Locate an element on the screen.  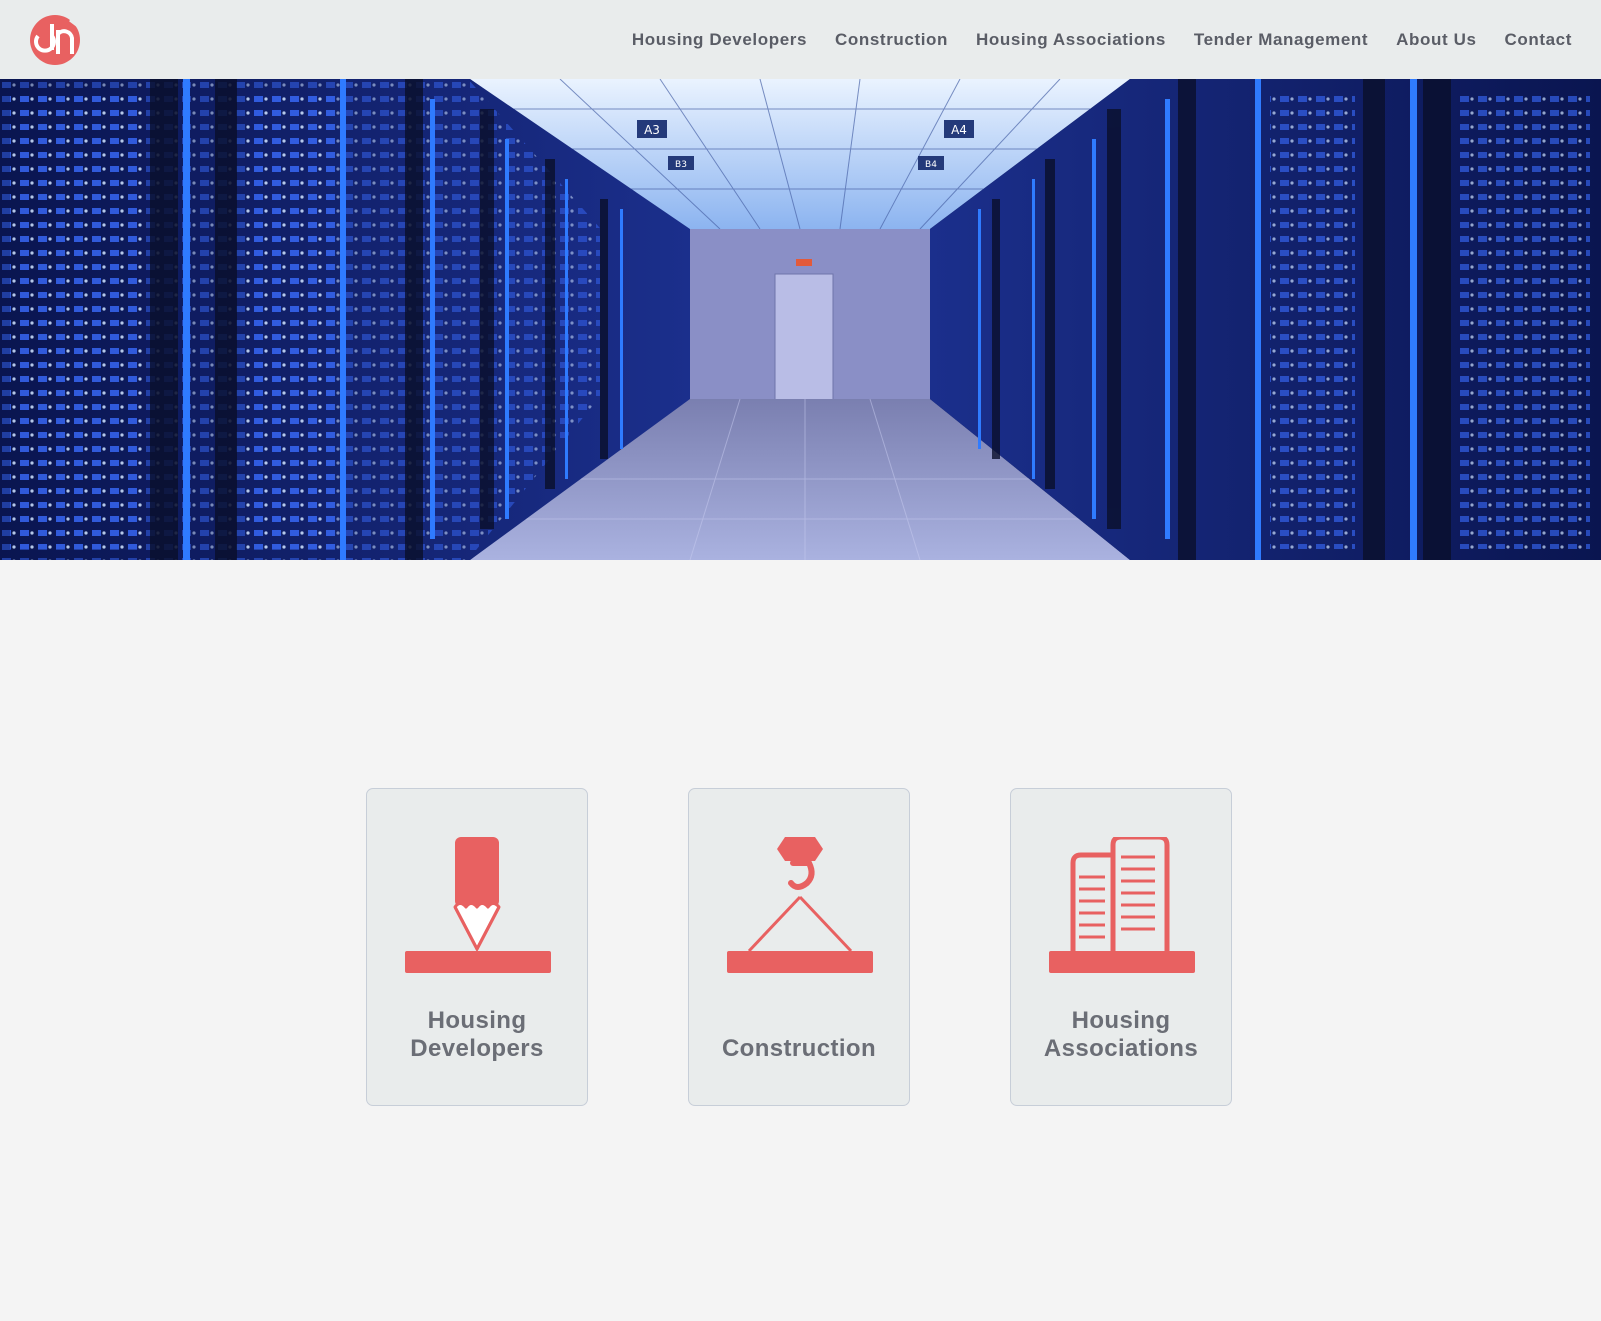
nav-housing-associations: Housing Associations is located at coordinates (1071, 40).